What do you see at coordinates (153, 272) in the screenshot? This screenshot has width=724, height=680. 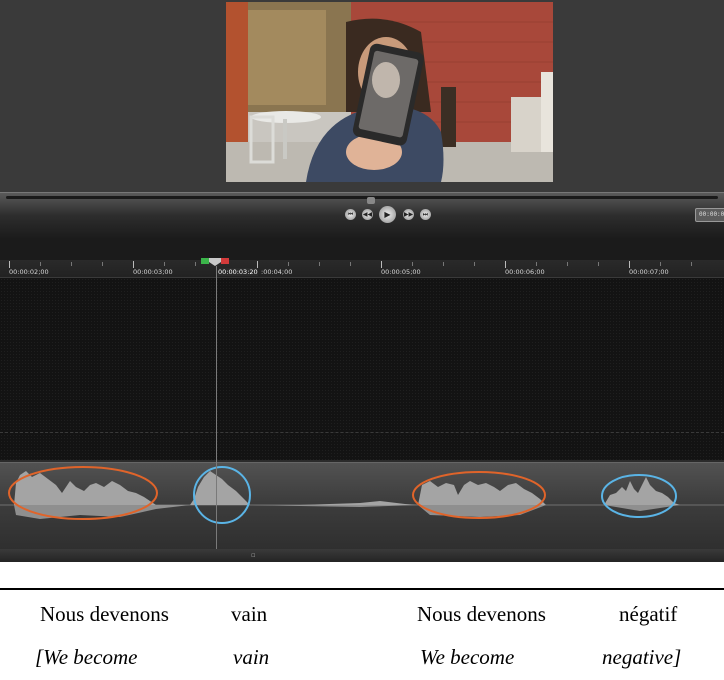 I see `tick-label: 00:00:03;00` at bounding box center [153, 272].